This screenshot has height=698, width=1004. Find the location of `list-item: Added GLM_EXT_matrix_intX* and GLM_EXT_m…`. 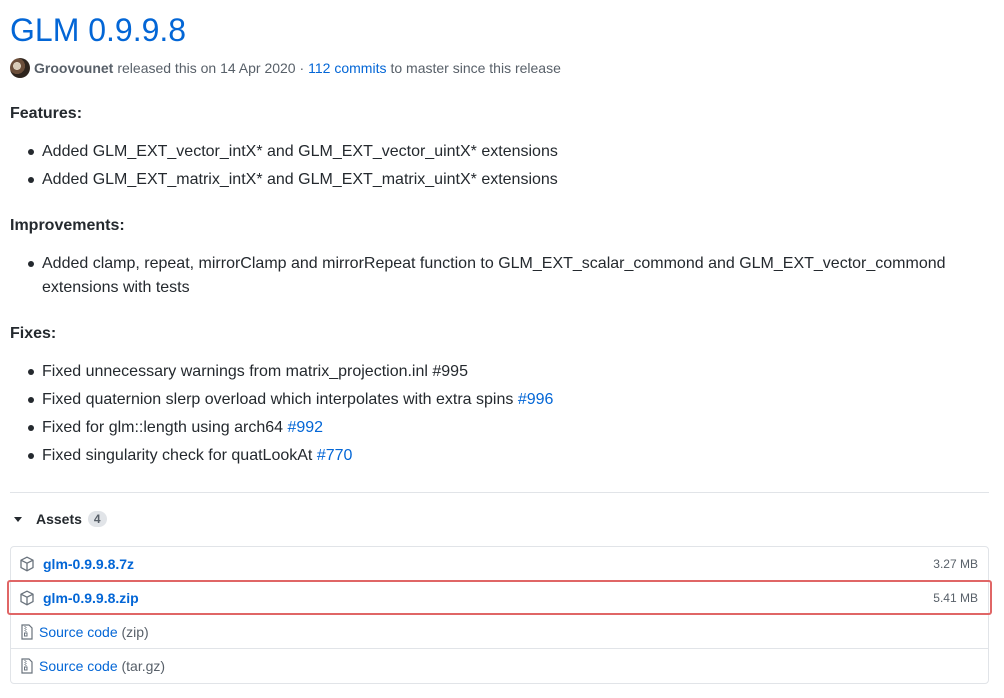

list-item: Added GLM_EXT_matrix_intX* and GLM_EXT_m… is located at coordinates (284, 180).